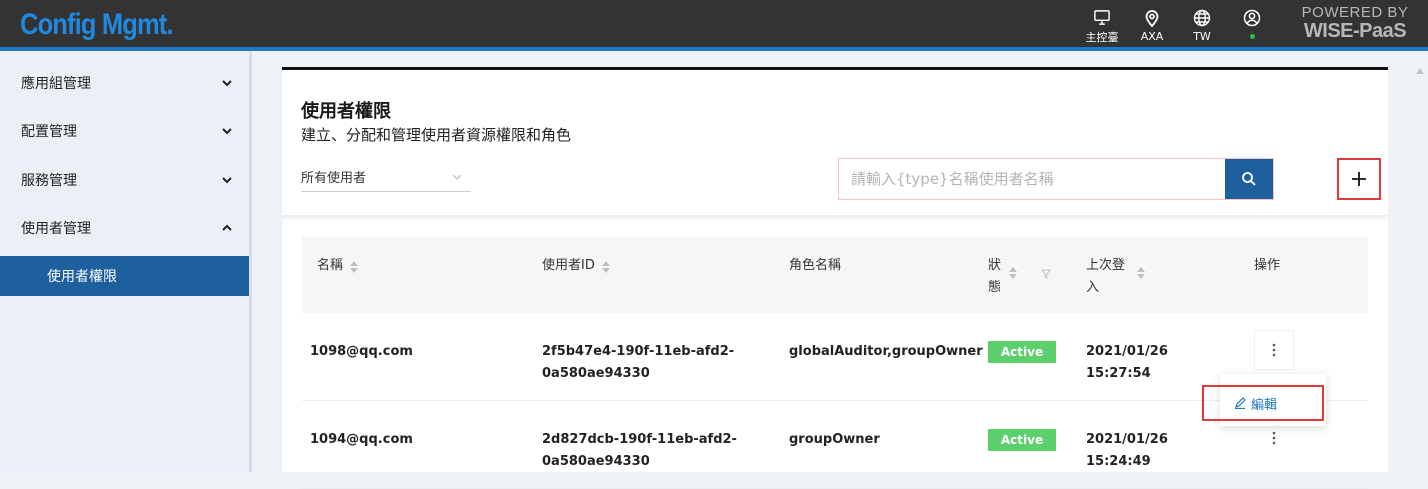 The height and width of the screenshot is (489, 1428). Describe the element at coordinates (334, 178) in the screenshot. I see `user-filter-value: 所有使用者` at that location.